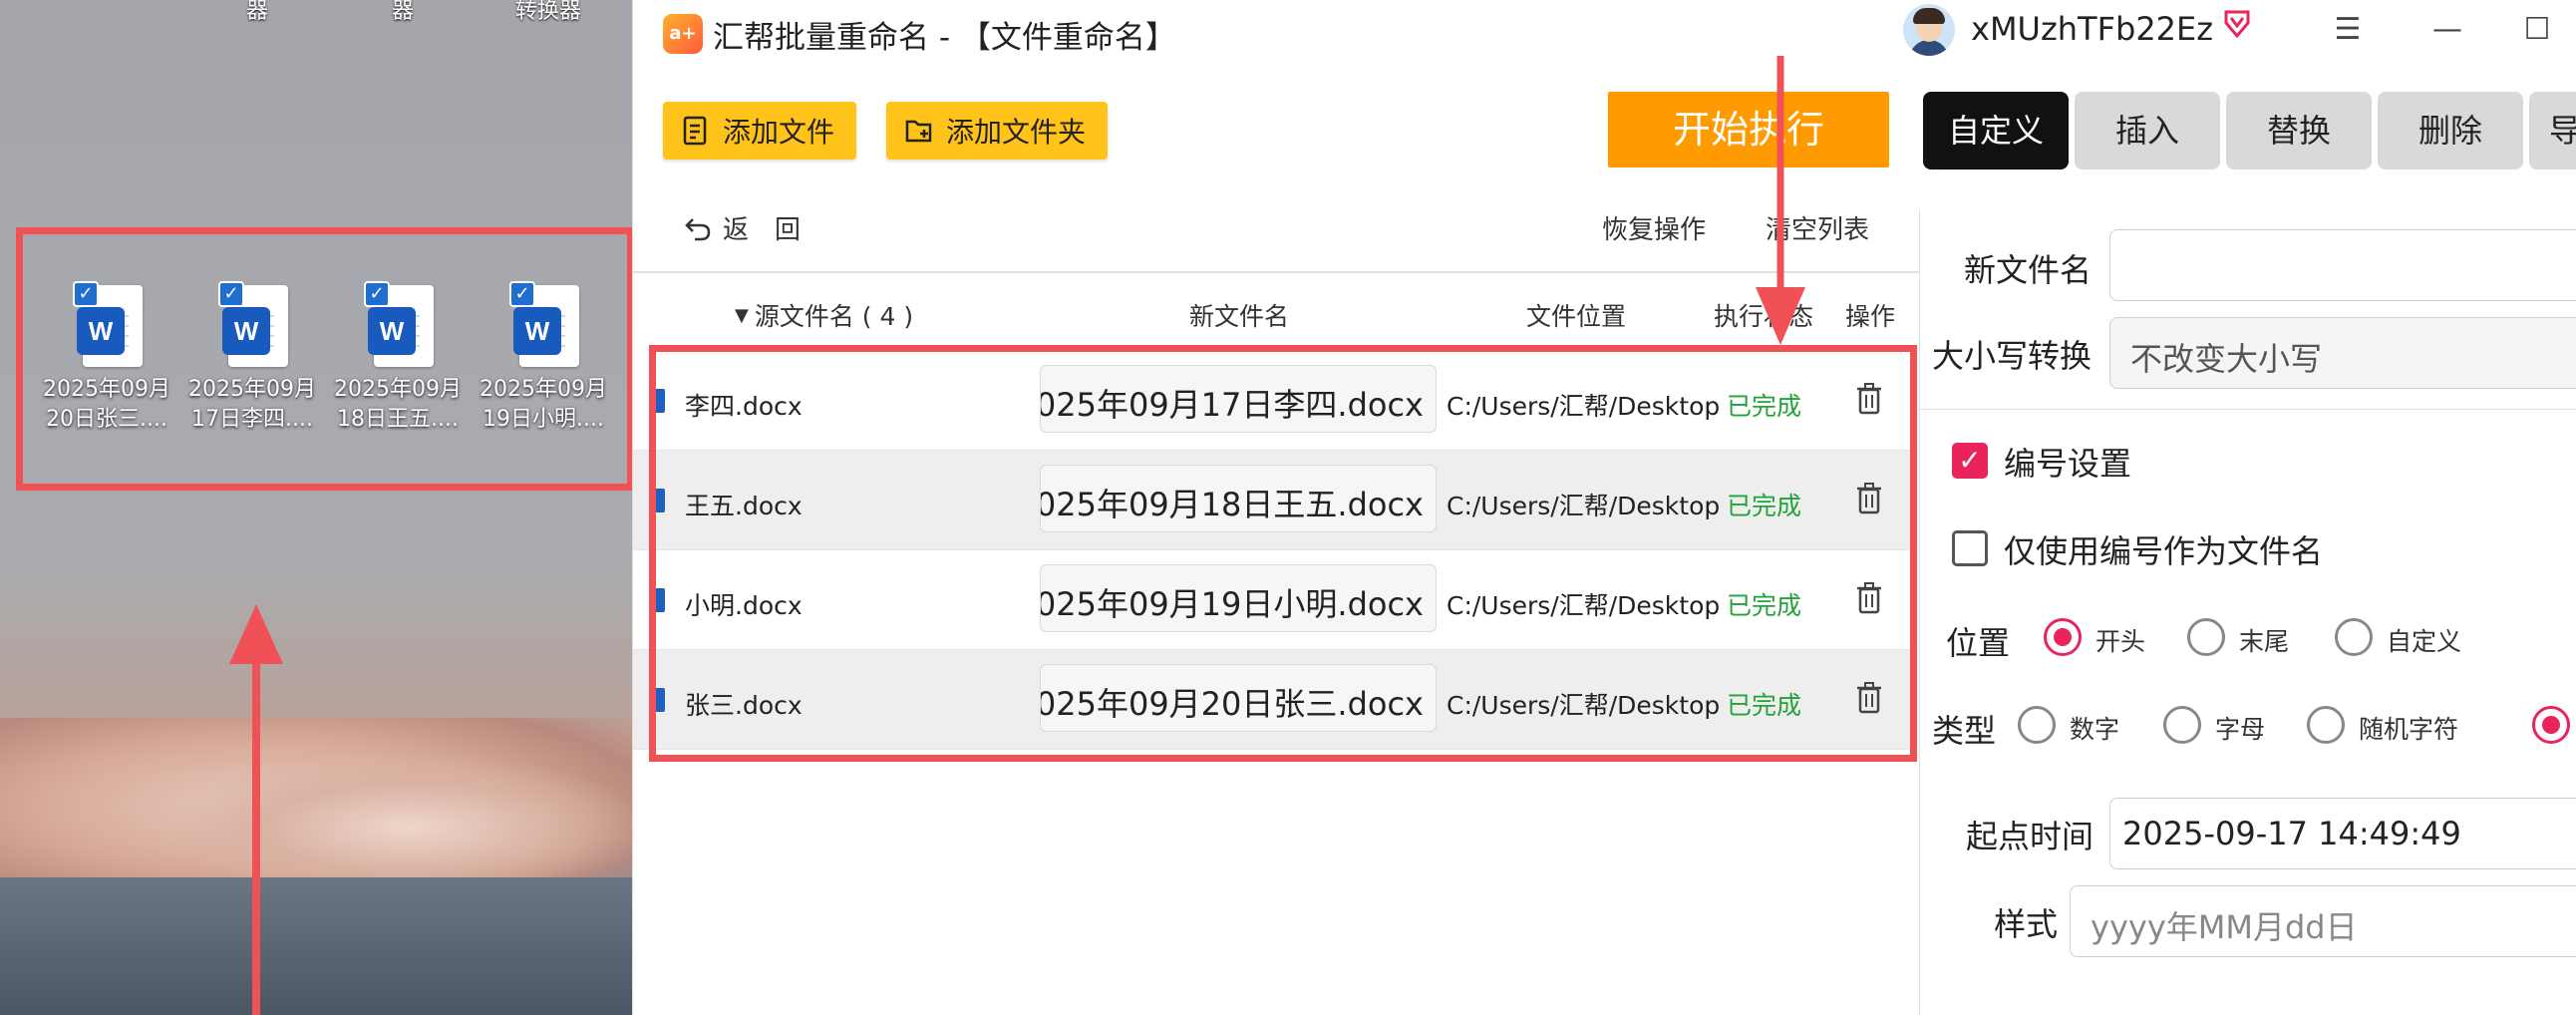 The width and height of the screenshot is (2576, 1015). I want to click on type-number-radio, so click(2037, 725).